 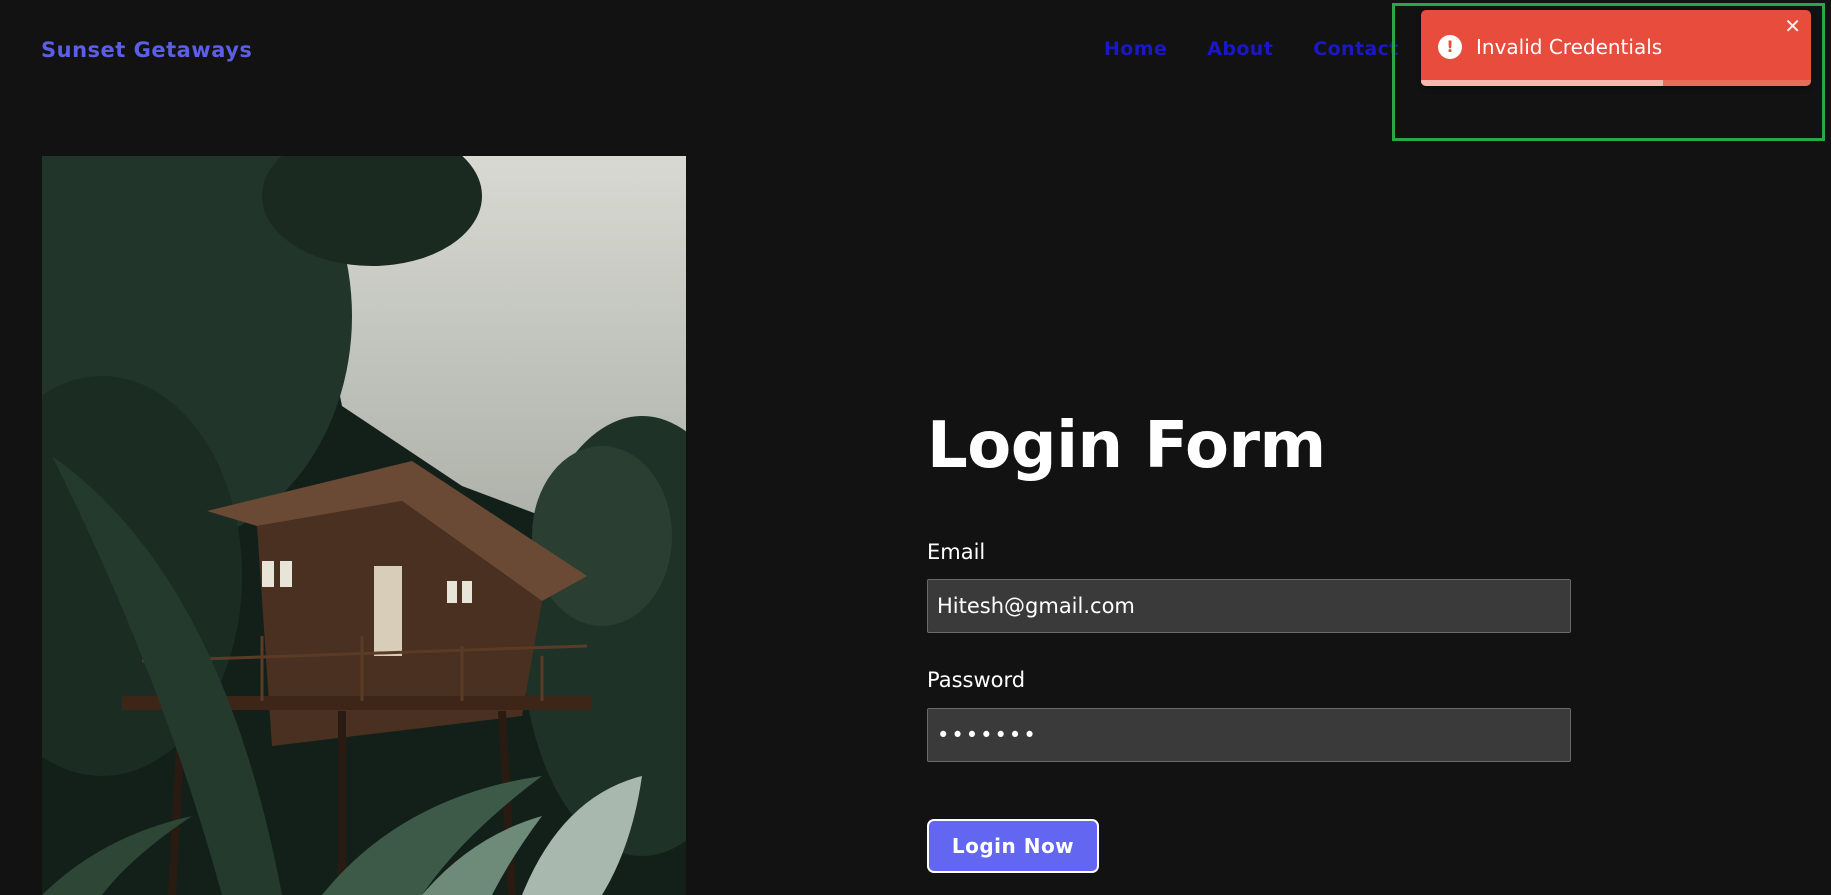 I want to click on email-label: Email, so click(x=956, y=552).